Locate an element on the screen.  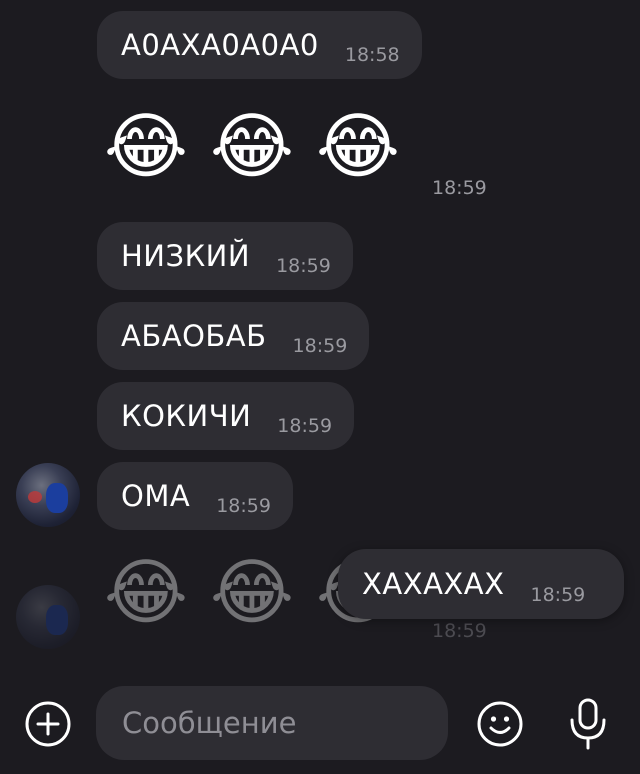
message-input-placeholder: Сообщение is located at coordinates (209, 723).